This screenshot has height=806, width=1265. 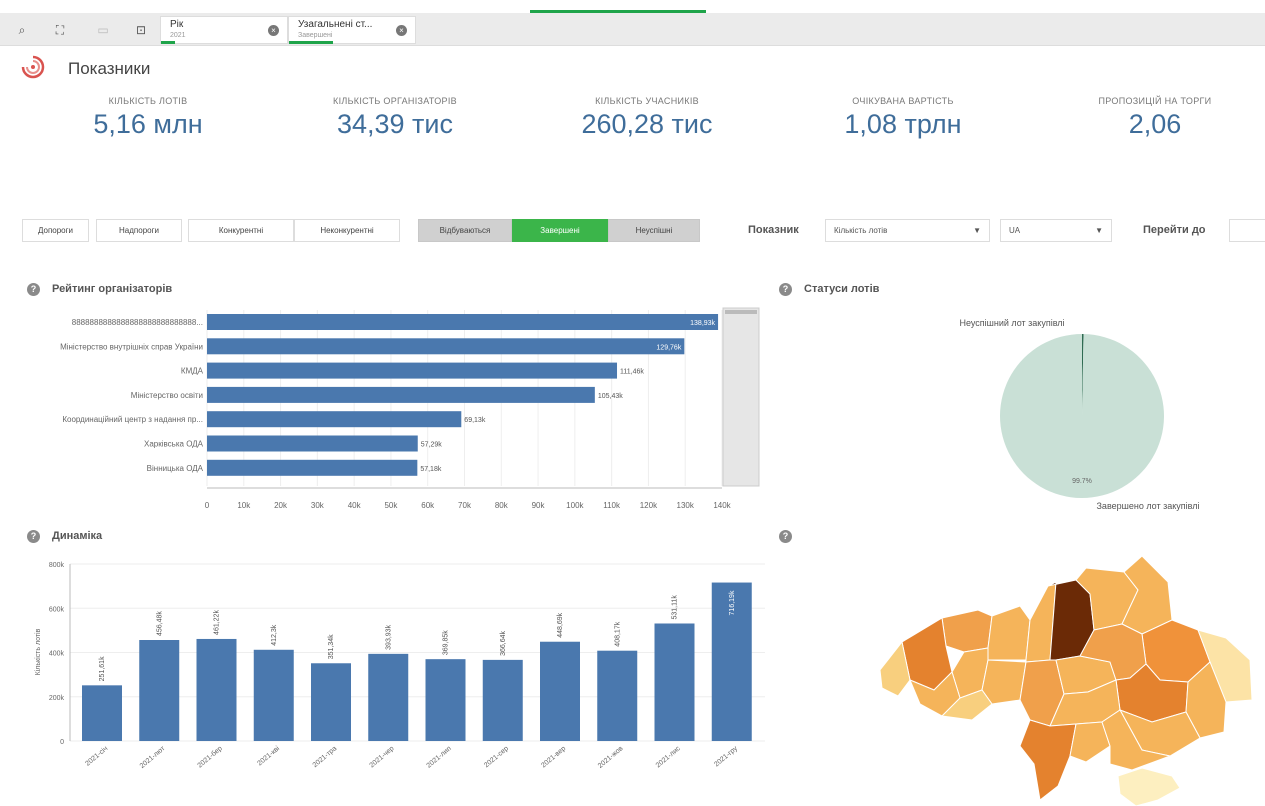 I want to click on data-label: 366,64k, so click(x=503, y=642).